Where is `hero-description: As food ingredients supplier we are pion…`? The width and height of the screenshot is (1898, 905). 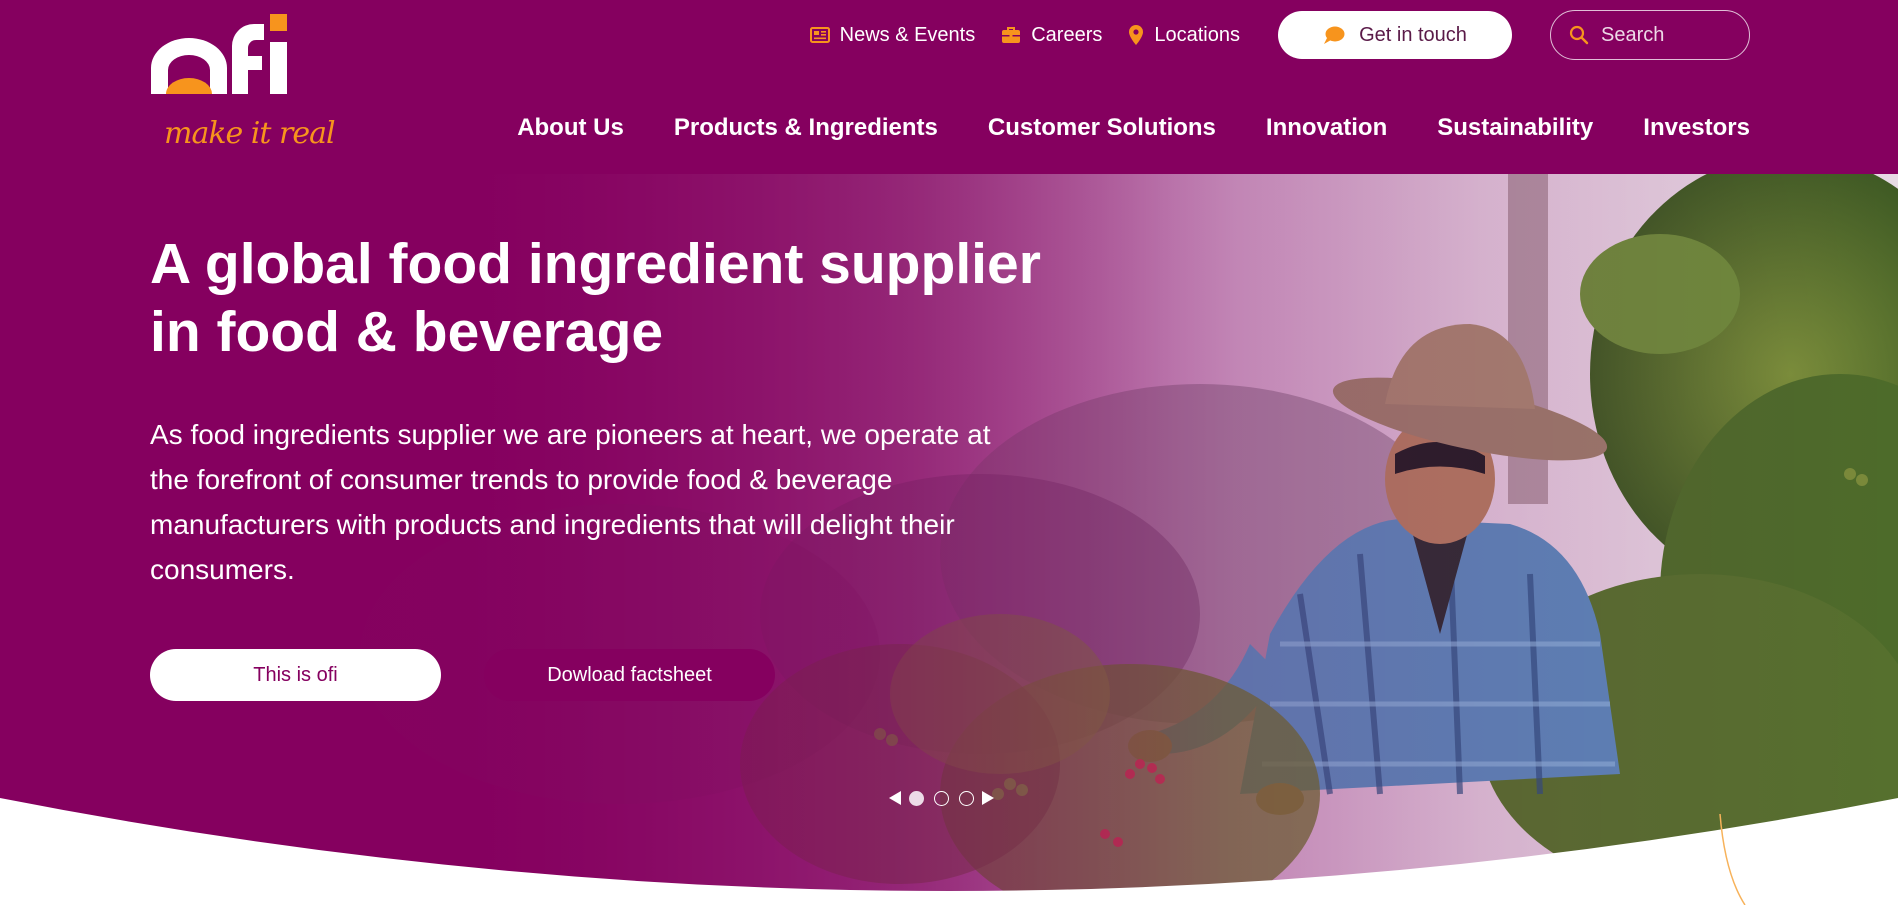
hero-description: As food ingredients supplier we are pion… is located at coordinates (570, 502).